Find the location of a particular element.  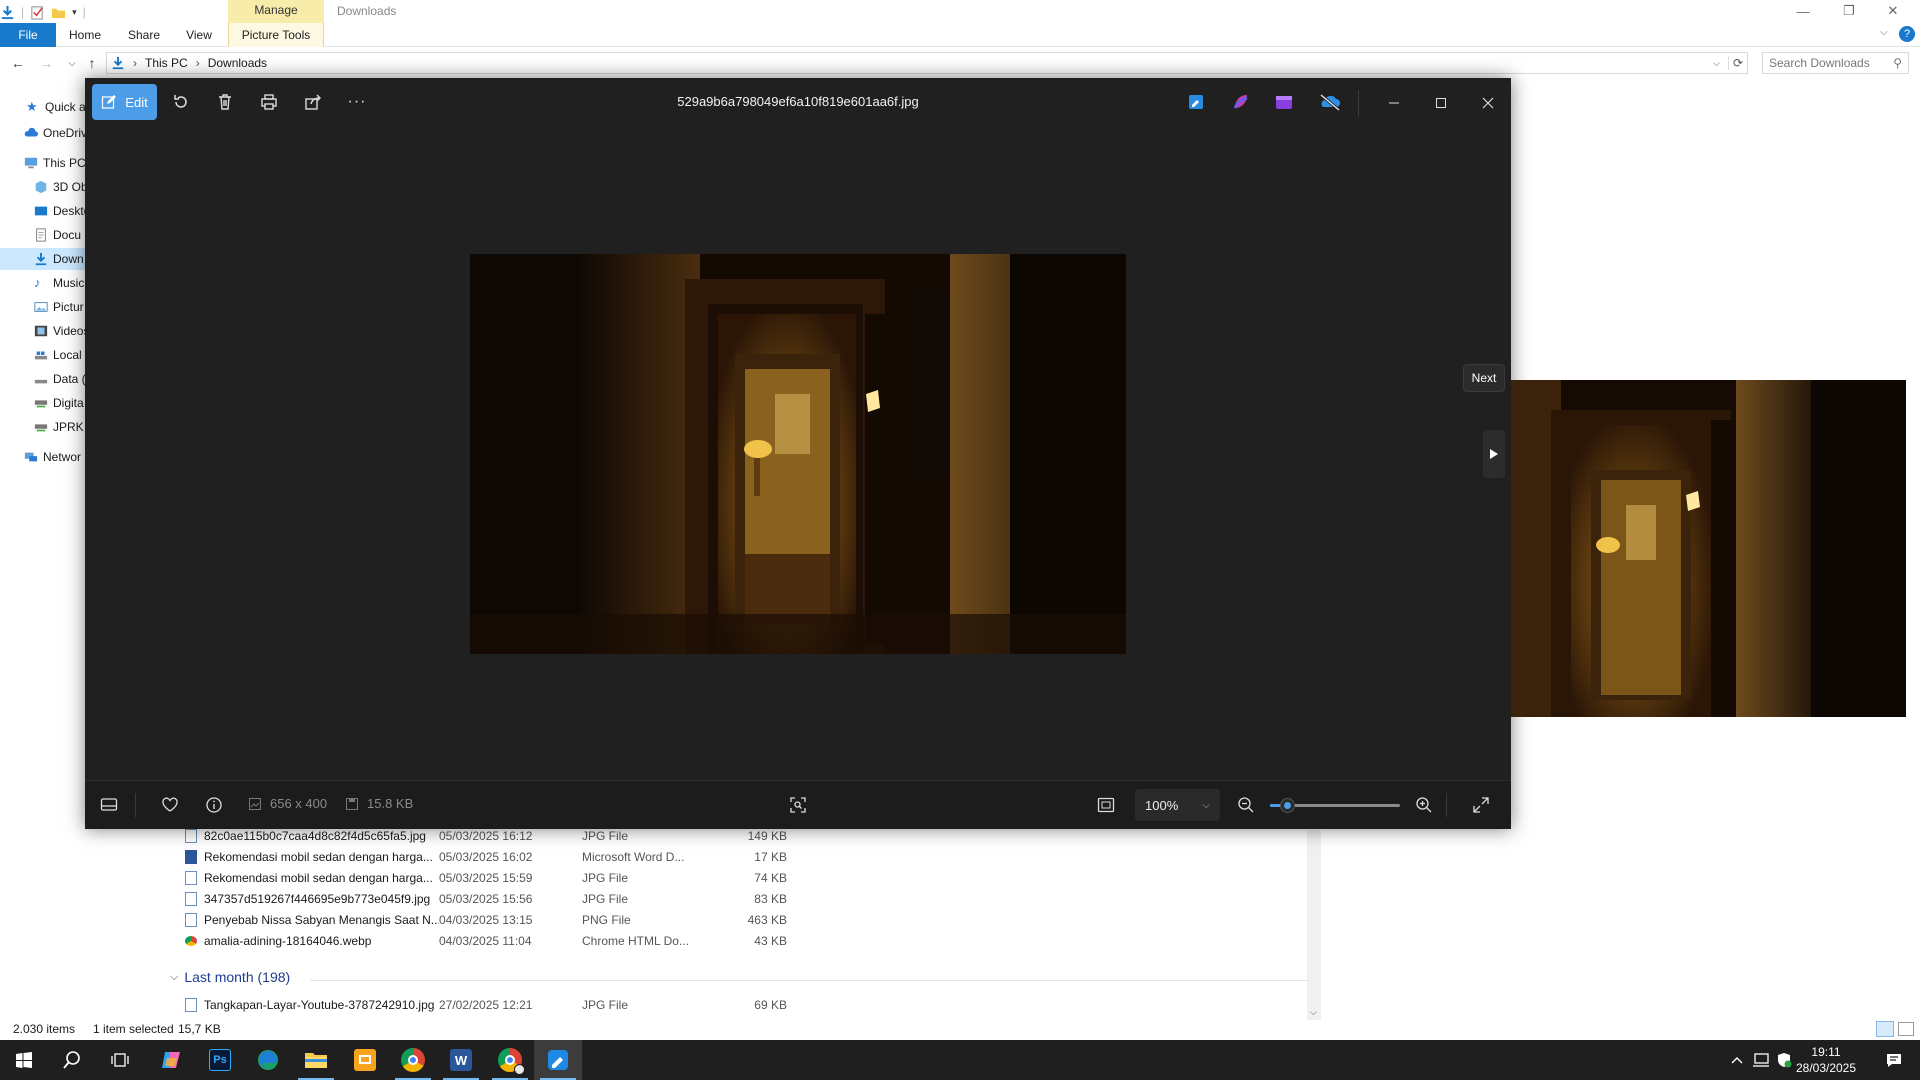

rotate-button is located at coordinates (181, 102).